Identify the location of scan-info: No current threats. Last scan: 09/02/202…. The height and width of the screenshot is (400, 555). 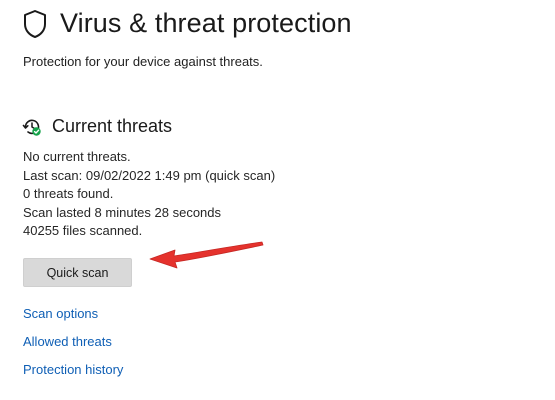
(149, 194).